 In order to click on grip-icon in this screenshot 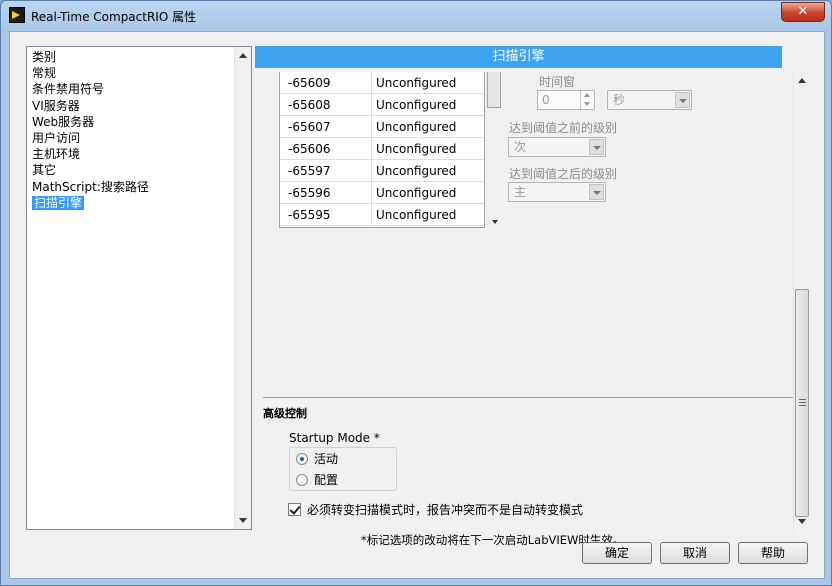, I will do `click(802, 402)`.